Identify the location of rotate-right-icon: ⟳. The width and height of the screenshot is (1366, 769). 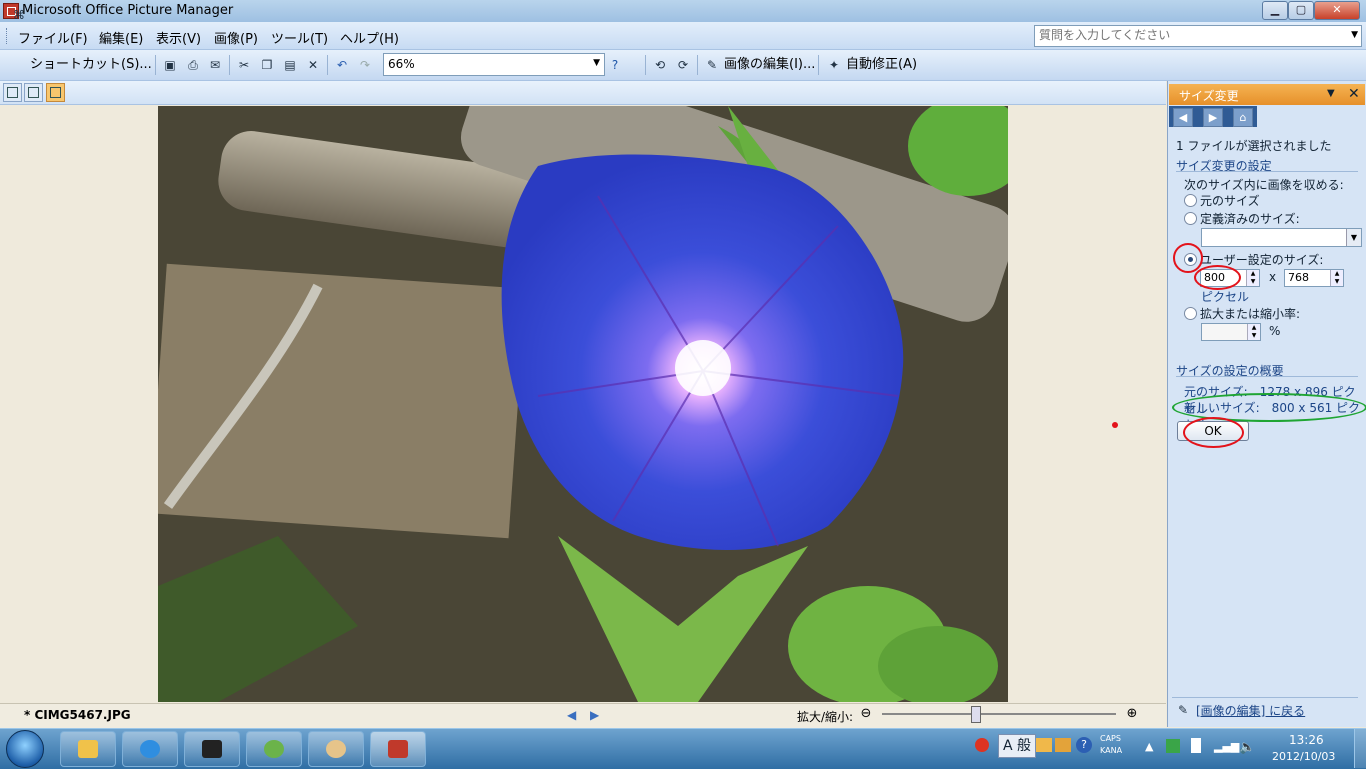
(683, 65).